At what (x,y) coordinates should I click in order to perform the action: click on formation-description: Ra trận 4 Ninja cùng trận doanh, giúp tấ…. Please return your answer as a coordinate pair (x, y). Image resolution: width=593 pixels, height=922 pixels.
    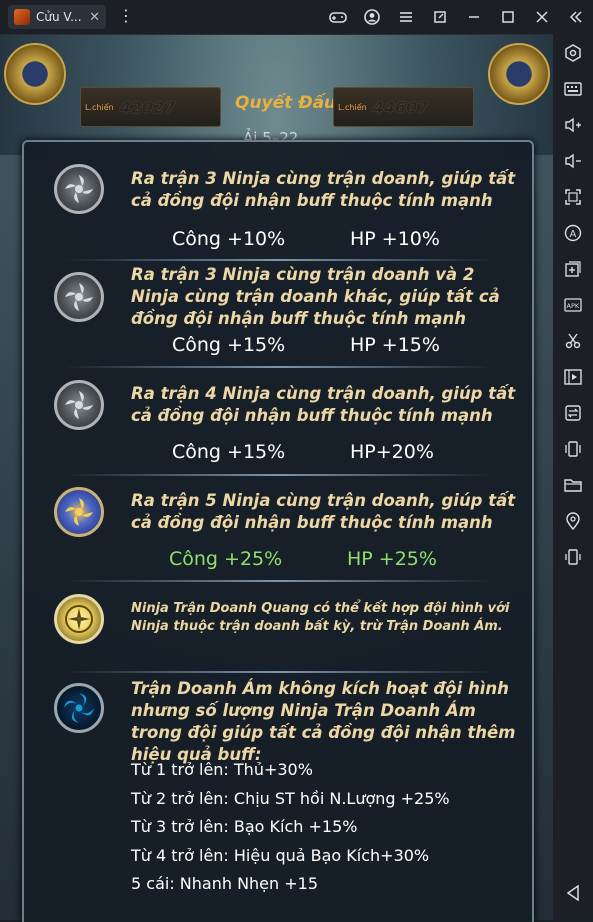
    Looking at the image, I should click on (323, 404).